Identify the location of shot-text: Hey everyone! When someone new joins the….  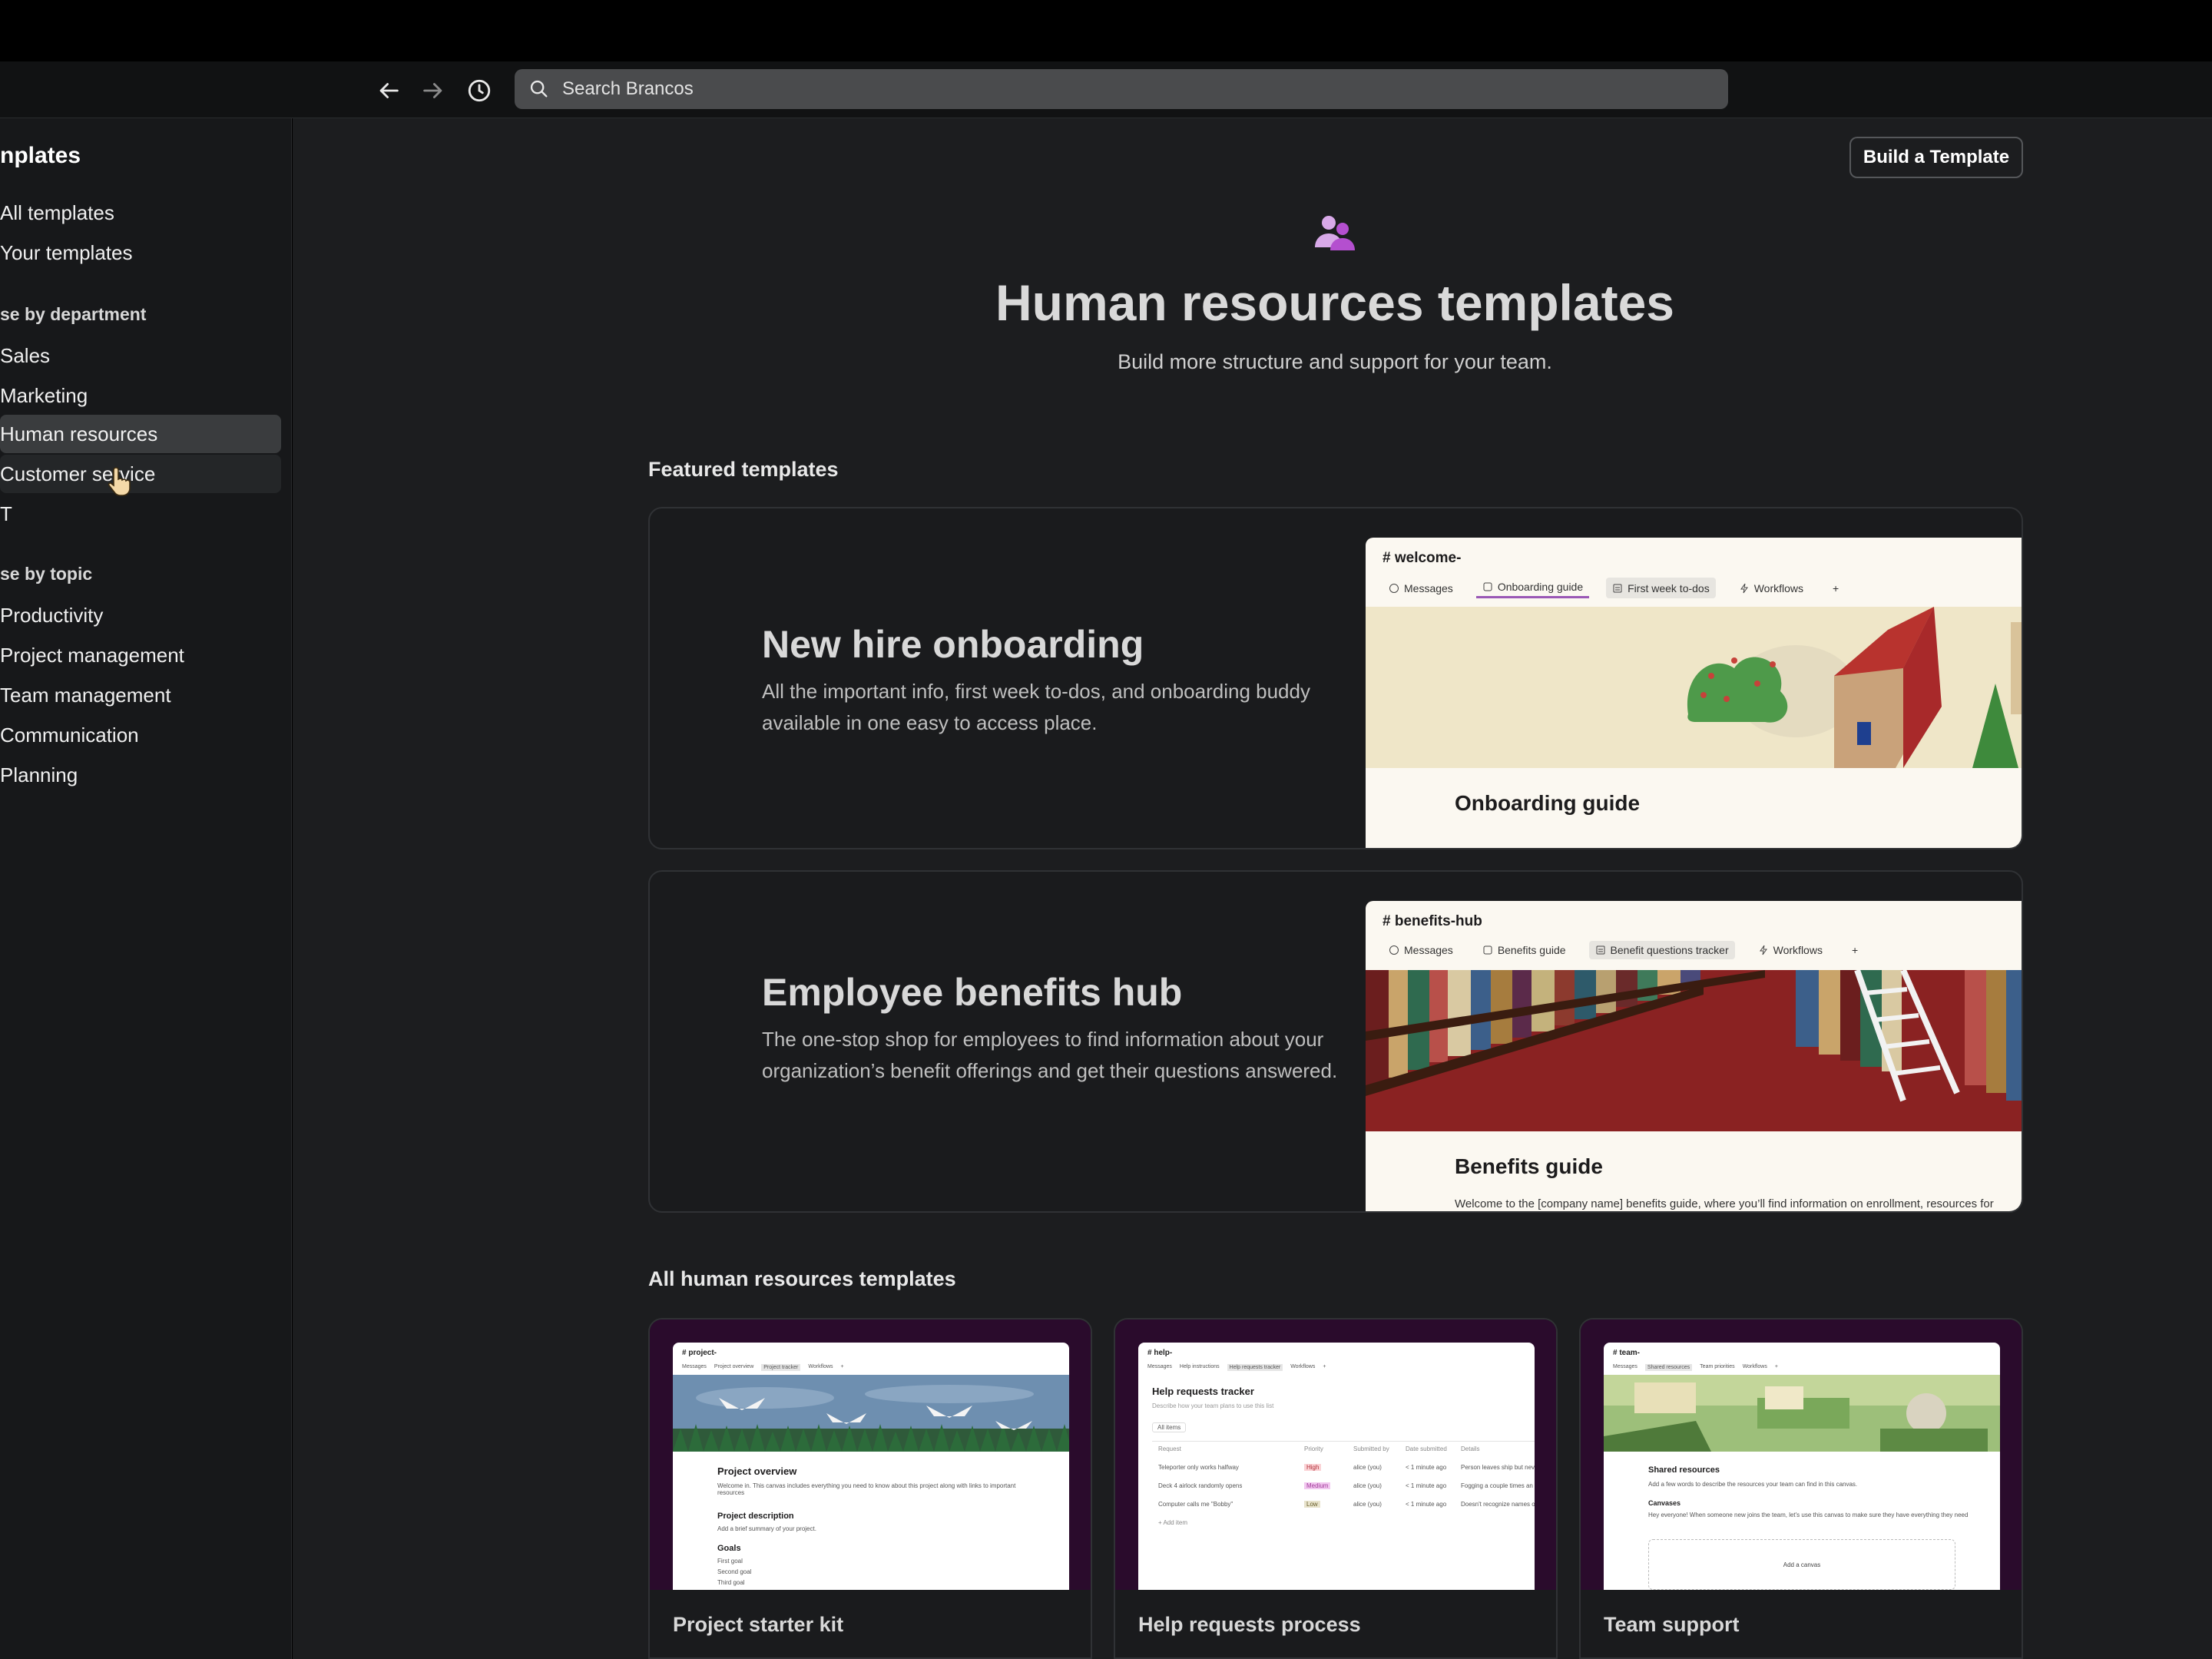
(1809, 1515).